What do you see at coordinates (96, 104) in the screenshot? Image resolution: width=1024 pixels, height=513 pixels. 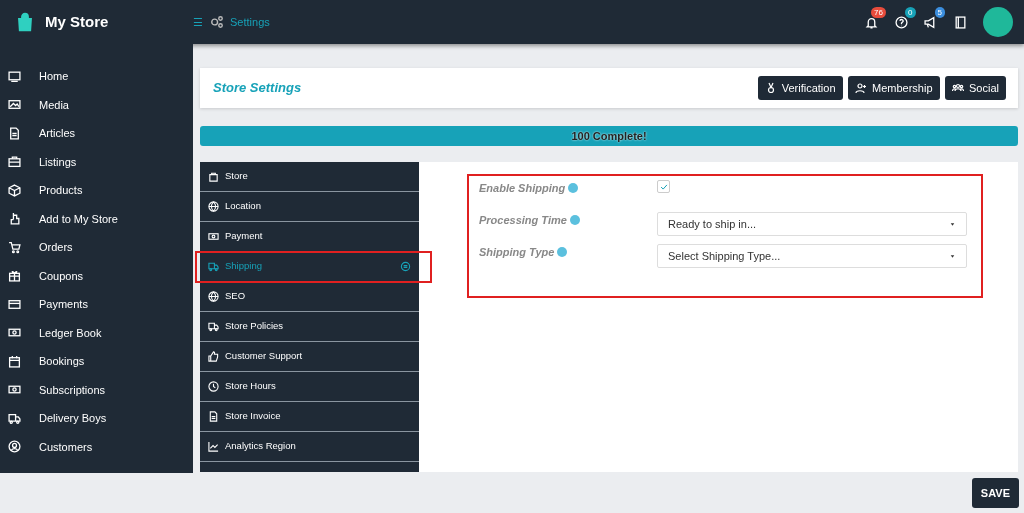 I see `sidebar-item: Media` at bounding box center [96, 104].